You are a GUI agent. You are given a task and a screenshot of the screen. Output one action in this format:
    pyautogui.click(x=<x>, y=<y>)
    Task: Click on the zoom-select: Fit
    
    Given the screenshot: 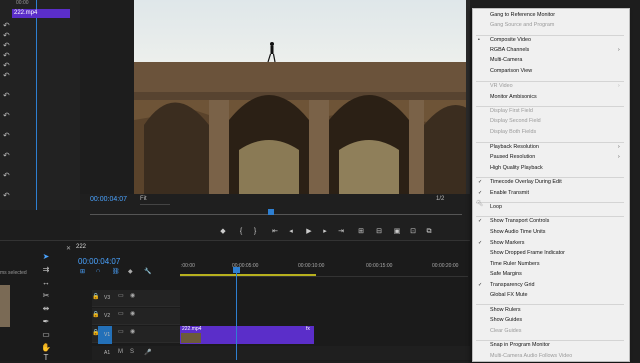 What is the action you would take?
    pyautogui.click(x=155, y=200)
    